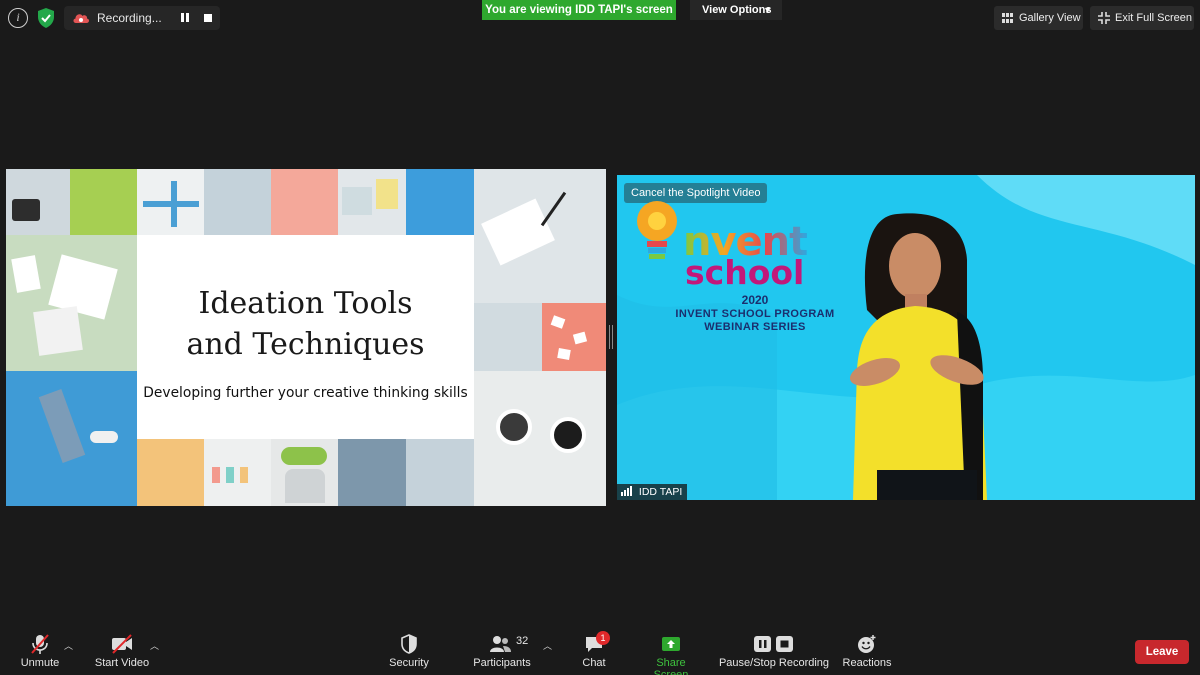 The height and width of the screenshot is (675, 1200). I want to click on video-camera-off-icon, so click(122, 644).